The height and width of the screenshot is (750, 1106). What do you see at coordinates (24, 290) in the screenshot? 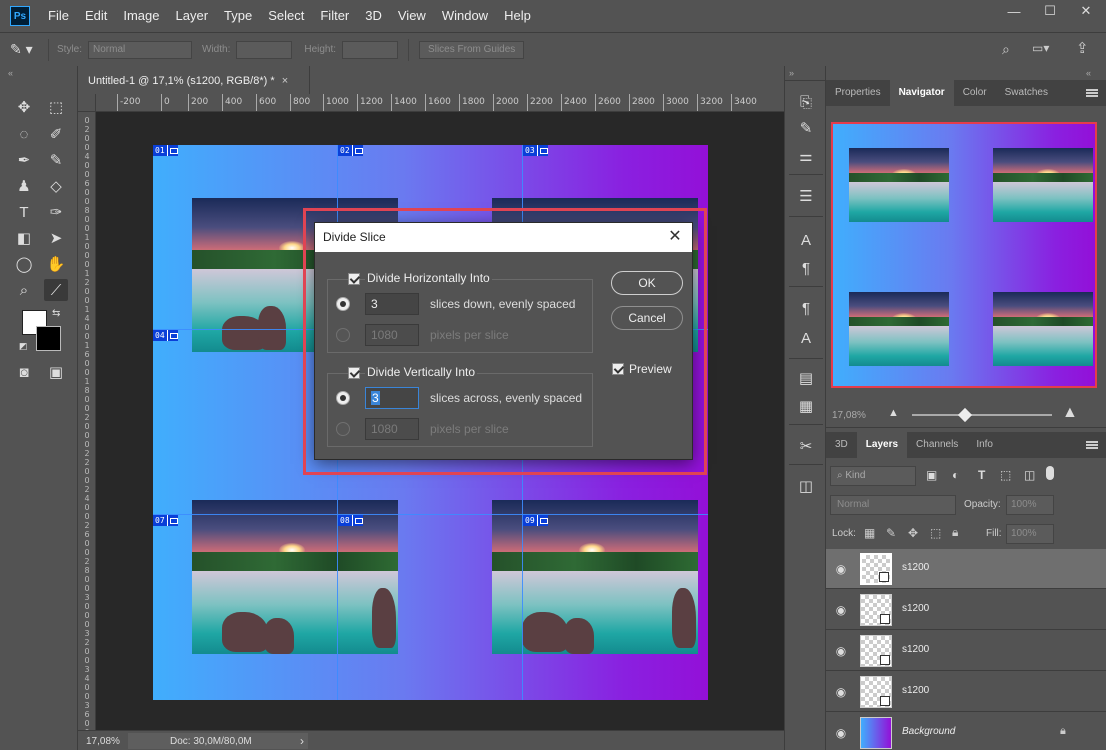
I see `zoom-tool-icon: ⌕` at bounding box center [24, 290].